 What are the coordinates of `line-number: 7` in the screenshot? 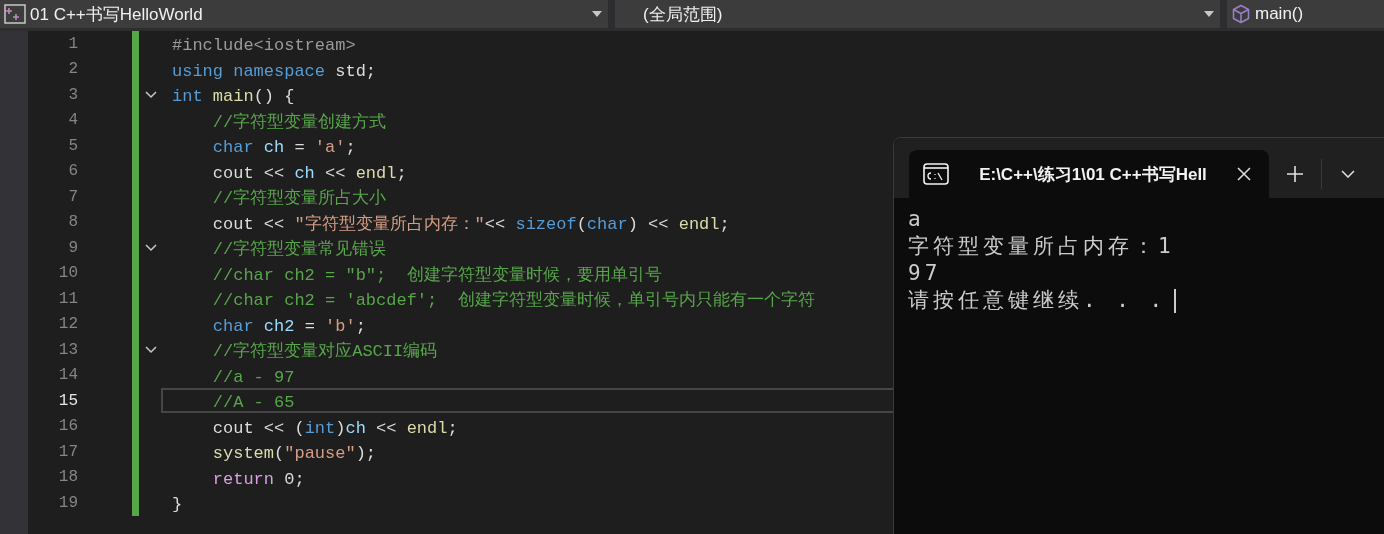 It's located at (72, 196).